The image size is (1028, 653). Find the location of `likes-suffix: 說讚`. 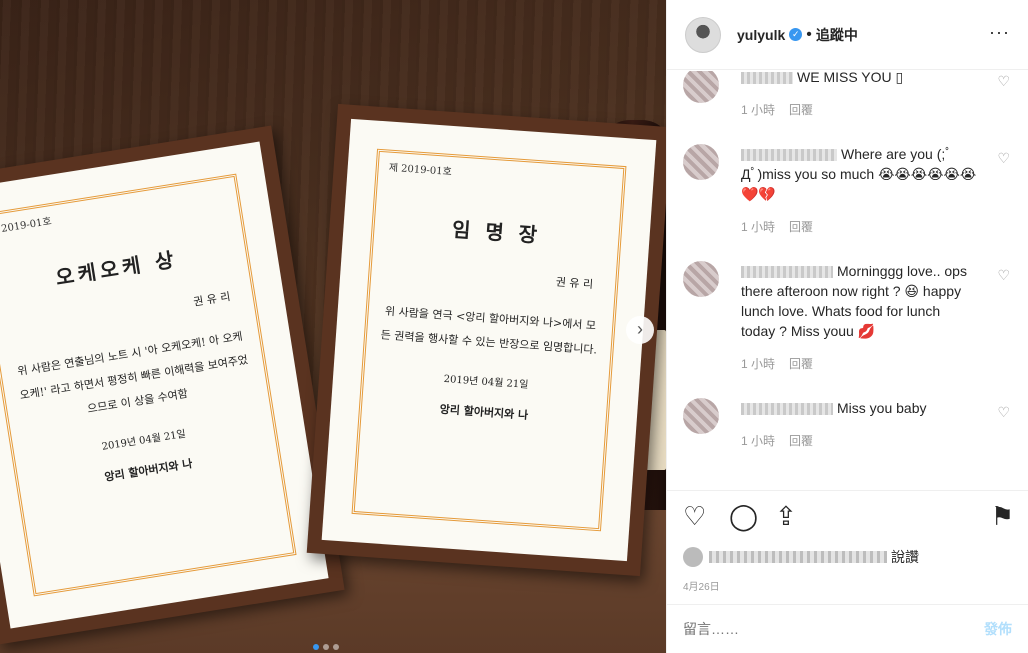

likes-suffix: 說讚 is located at coordinates (905, 557).